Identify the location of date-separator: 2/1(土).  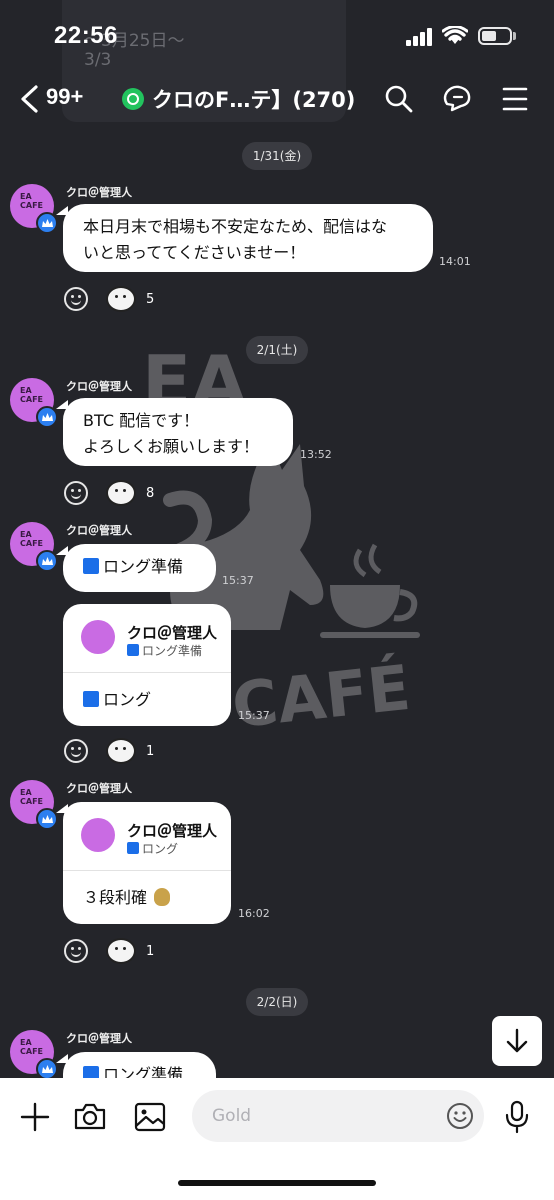
(277, 350).